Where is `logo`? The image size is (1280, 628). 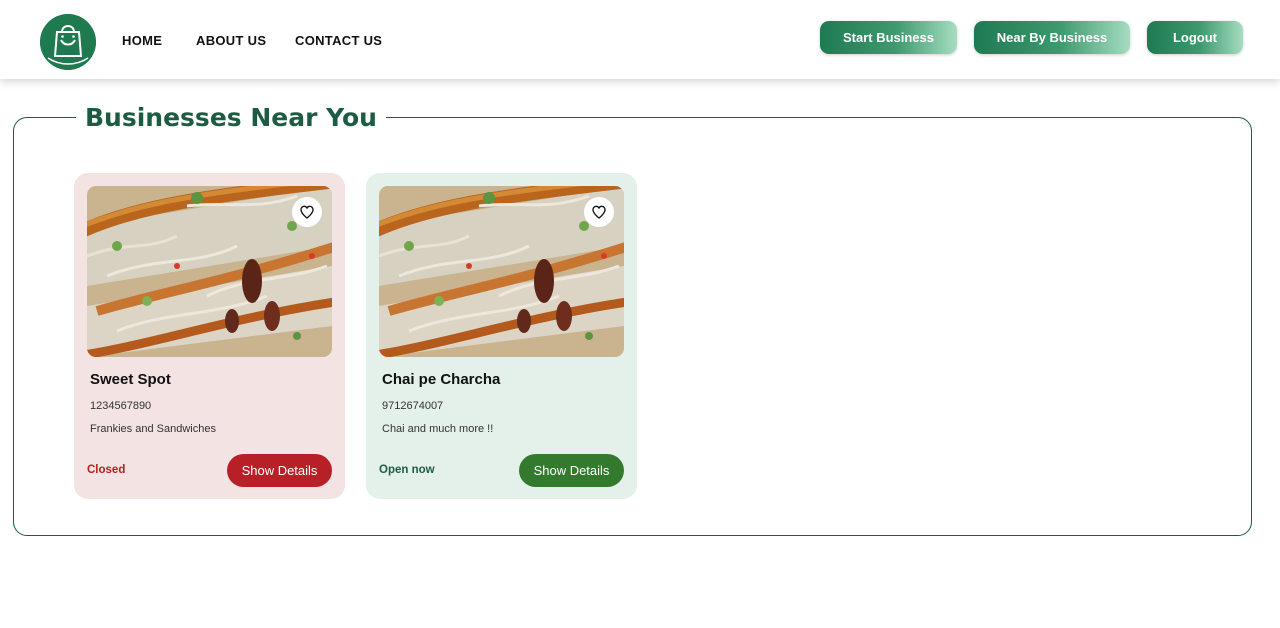
logo is located at coordinates (68, 42).